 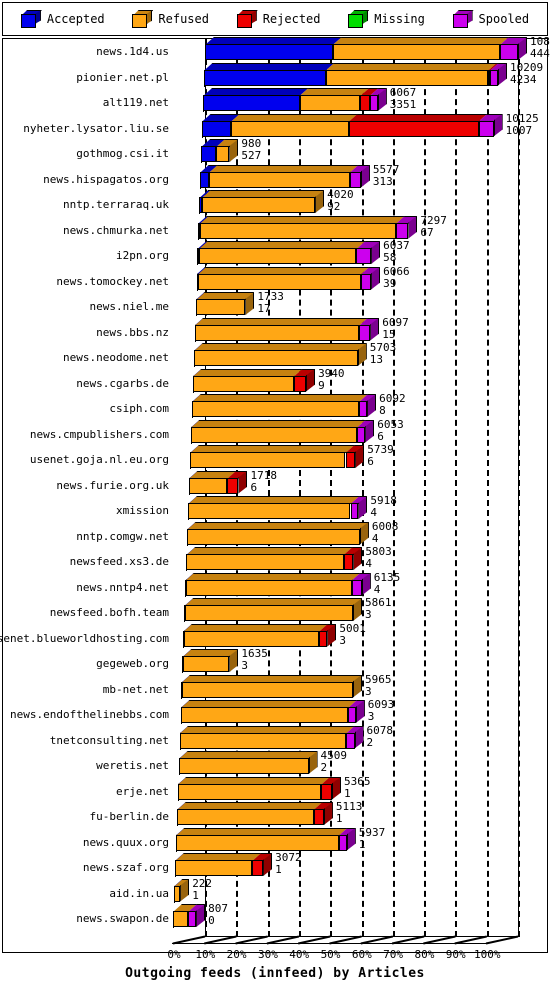 What do you see at coordinates (278, 19) in the screenshot?
I see `legend-item-rejected: Rejected` at bounding box center [278, 19].